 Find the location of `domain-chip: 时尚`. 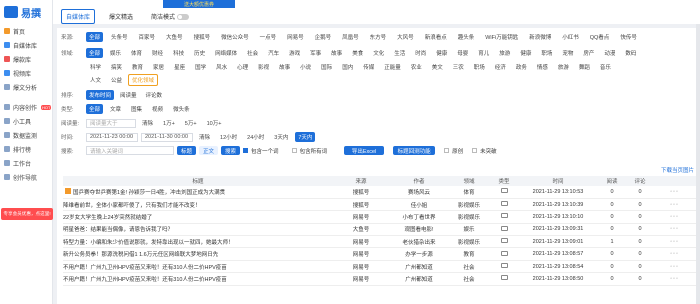

domain-chip: 时尚 is located at coordinates (420, 53).